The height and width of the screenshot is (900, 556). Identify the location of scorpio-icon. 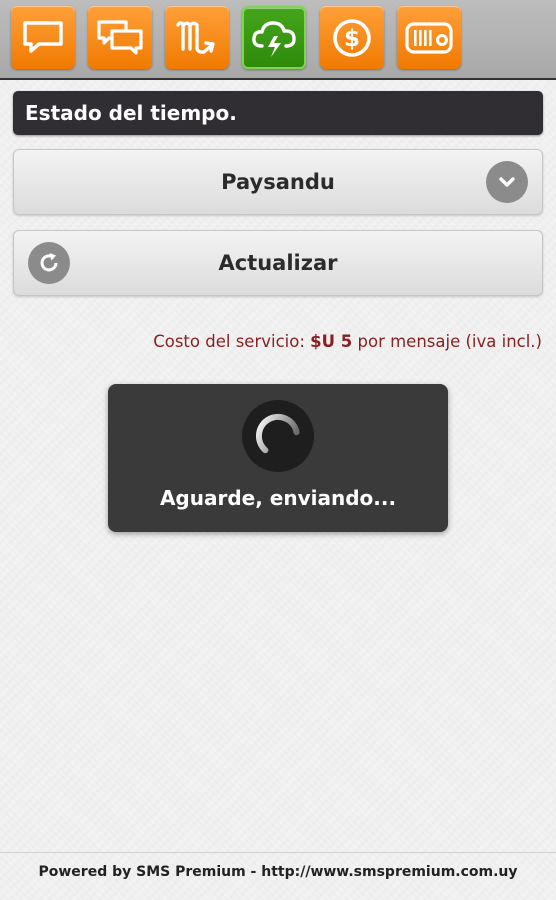
(195, 37).